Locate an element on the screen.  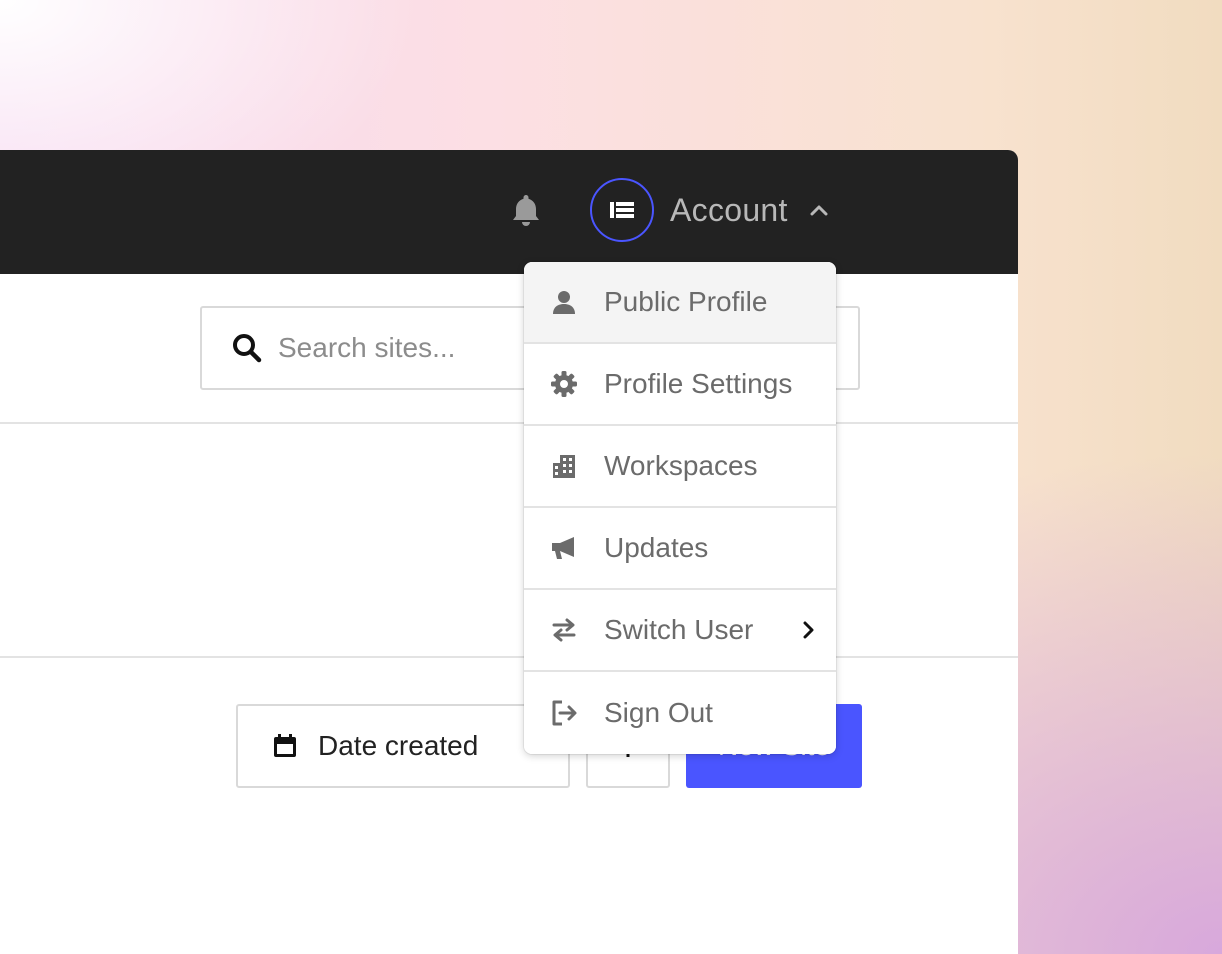
building-icon is located at coordinates (564, 466).